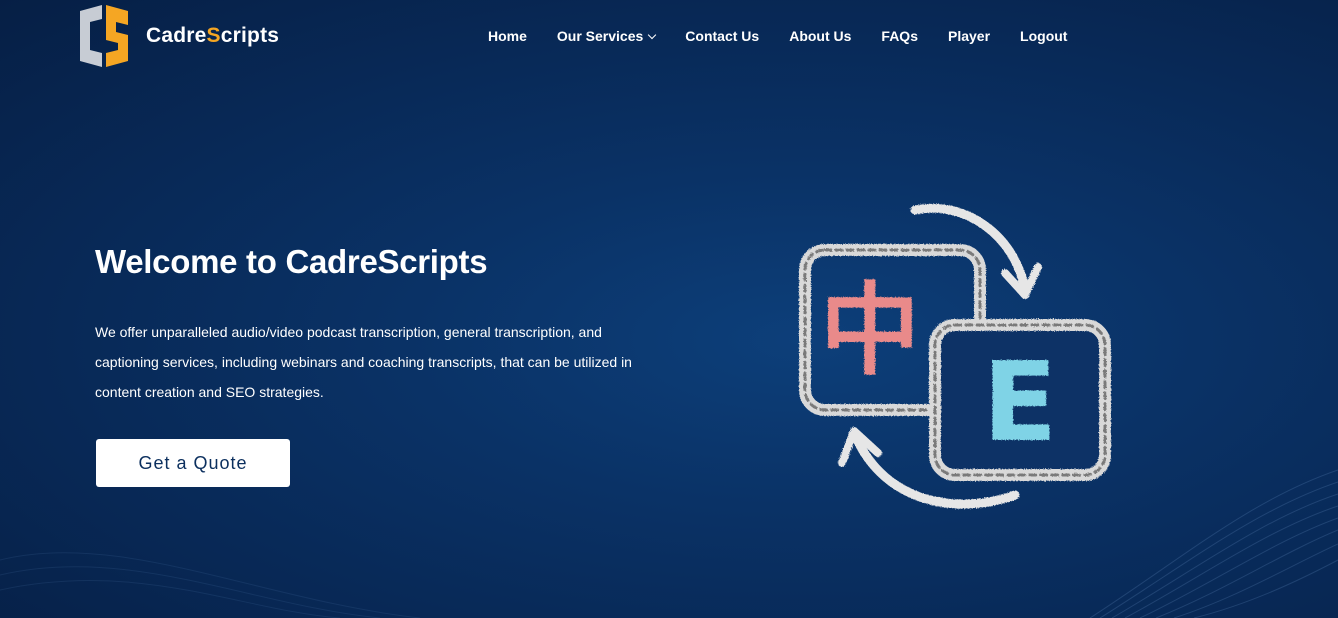  I want to click on nav-faqs: FAQs, so click(899, 36).